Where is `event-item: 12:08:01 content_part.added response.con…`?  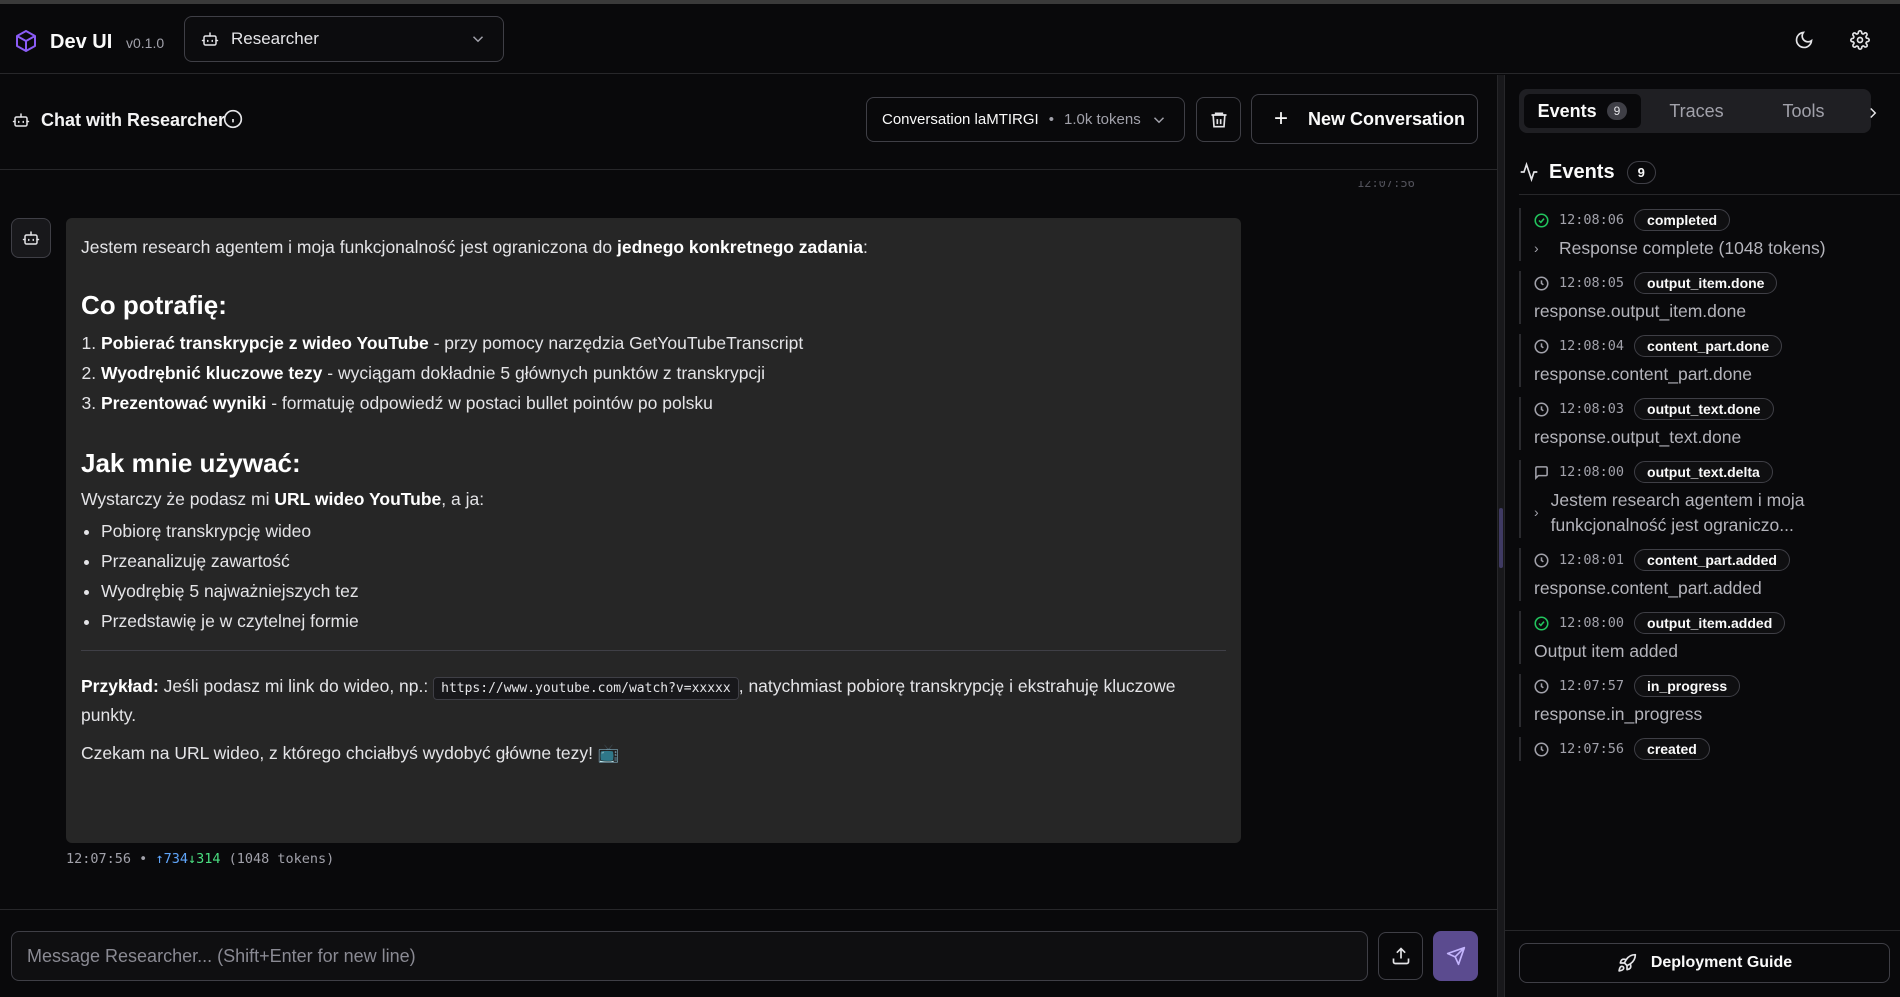
event-item: 12:08:01 content_part.added response.con… is located at coordinates (1702, 574).